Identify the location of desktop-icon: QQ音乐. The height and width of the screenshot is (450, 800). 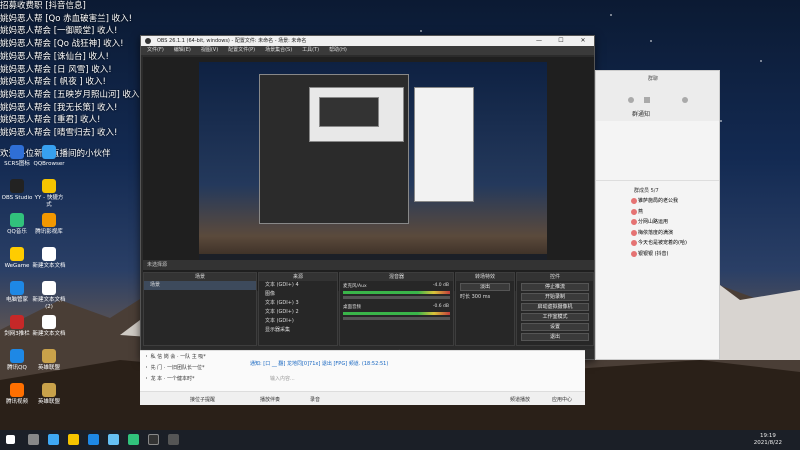
(17, 224).